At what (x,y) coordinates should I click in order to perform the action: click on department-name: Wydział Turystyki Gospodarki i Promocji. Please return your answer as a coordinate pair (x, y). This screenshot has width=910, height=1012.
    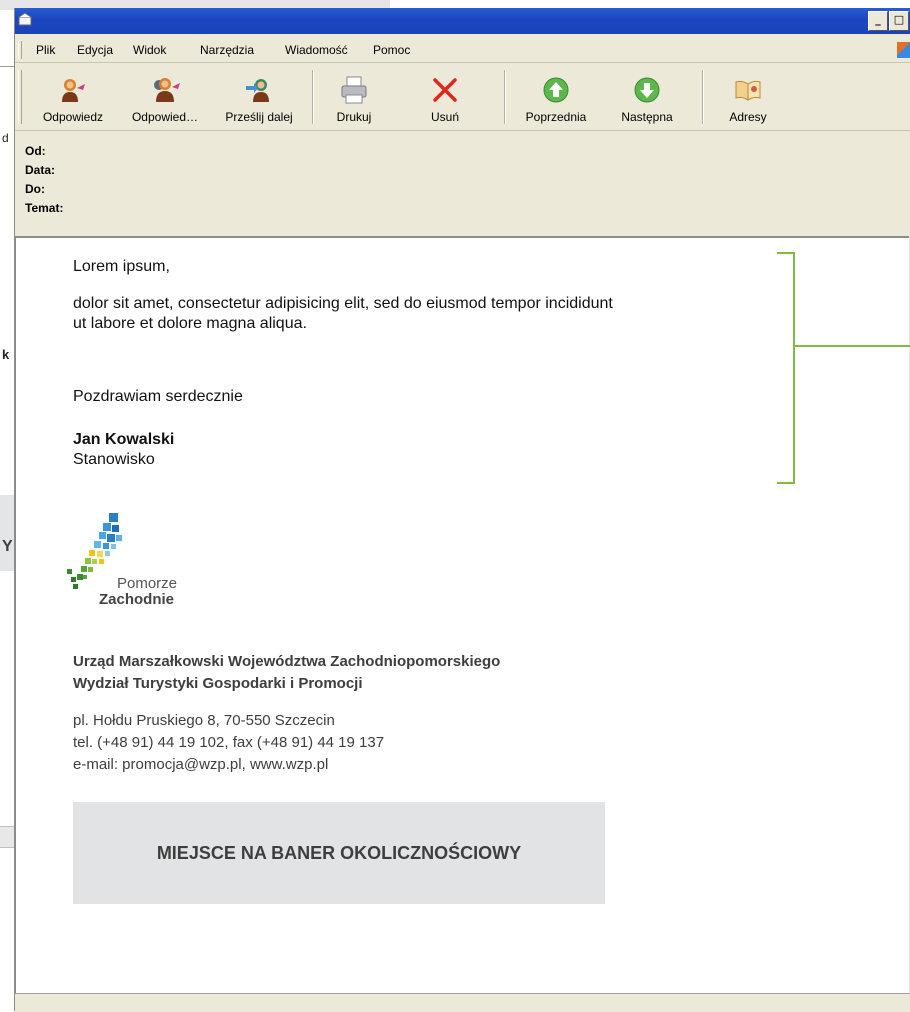
    Looking at the image, I should click on (218, 683).